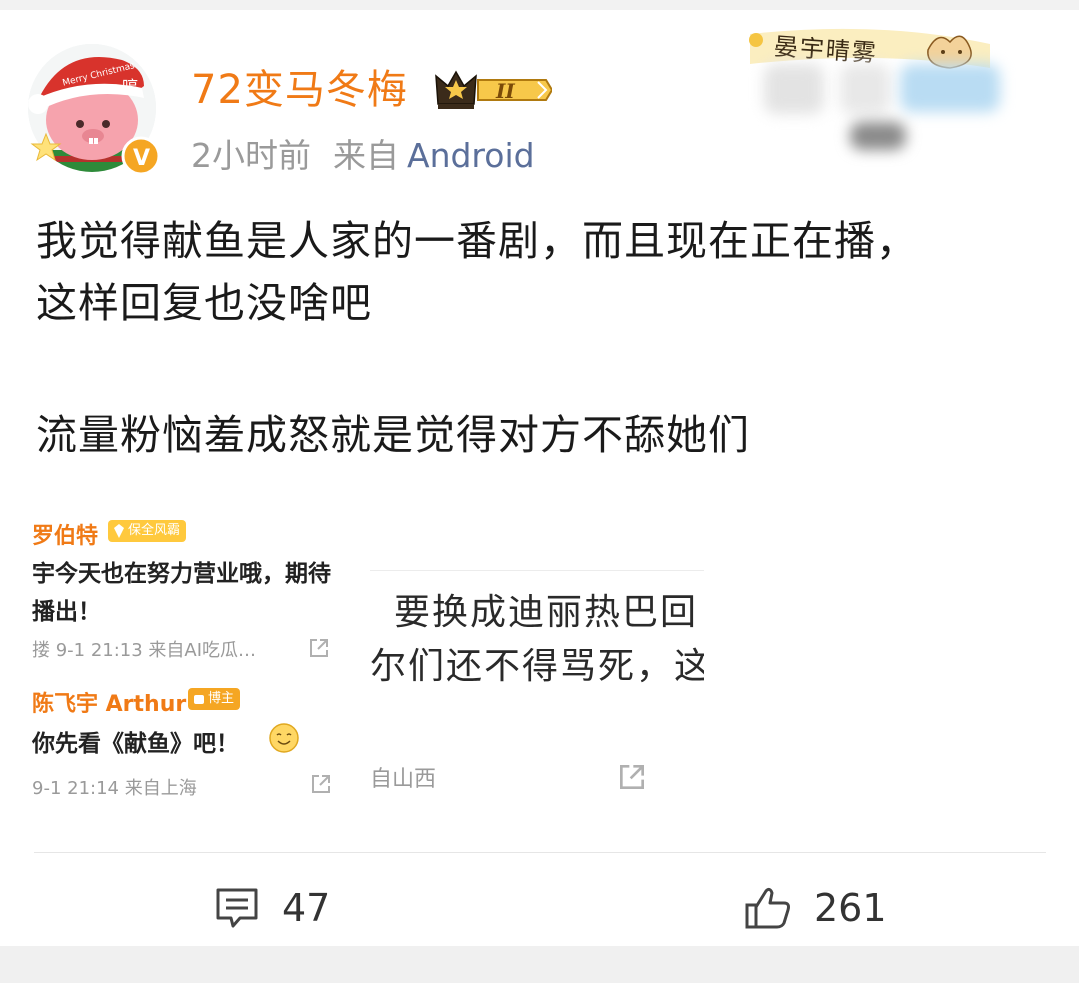  What do you see at coordinates (477, 241) in the screenshot?
I see `post-text-line-1: 我觉得献鱼是人家的一番剧，而且现在正在播，` at bounding box center [477, 241].